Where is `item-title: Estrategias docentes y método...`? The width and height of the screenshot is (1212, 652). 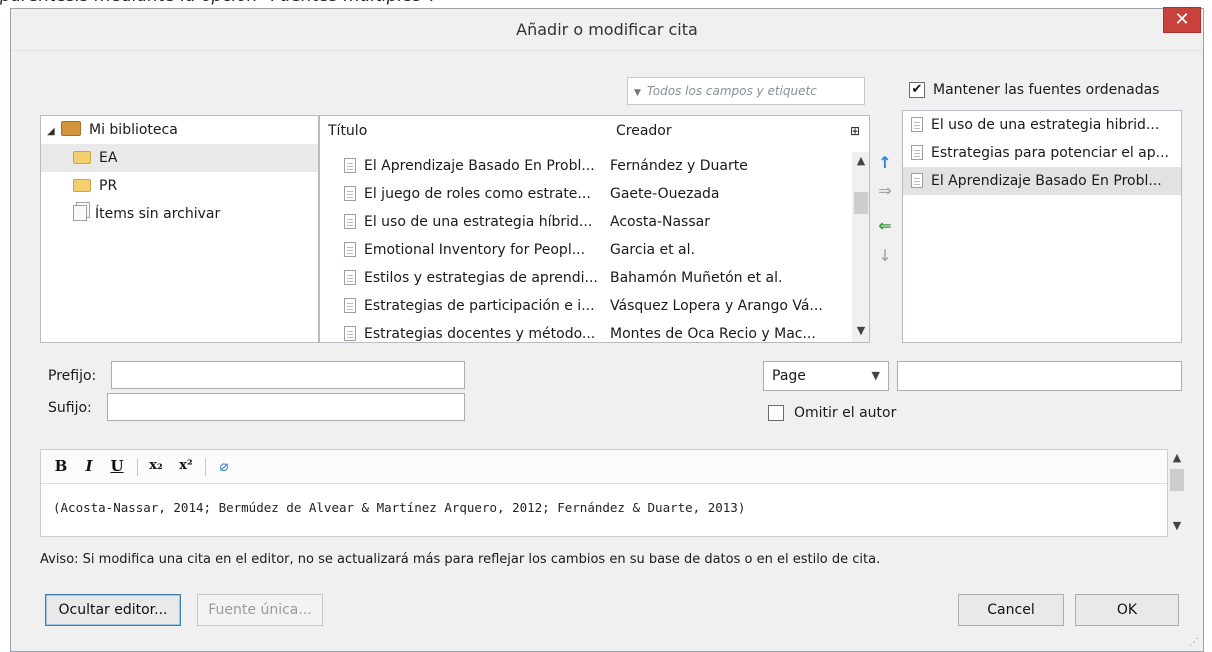 item-title: Estrategias docentes y método... is located at coordinates (480, 334).